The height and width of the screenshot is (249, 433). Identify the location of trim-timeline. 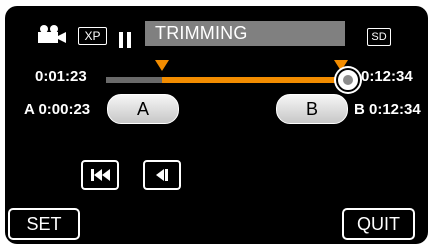
(226, 80).